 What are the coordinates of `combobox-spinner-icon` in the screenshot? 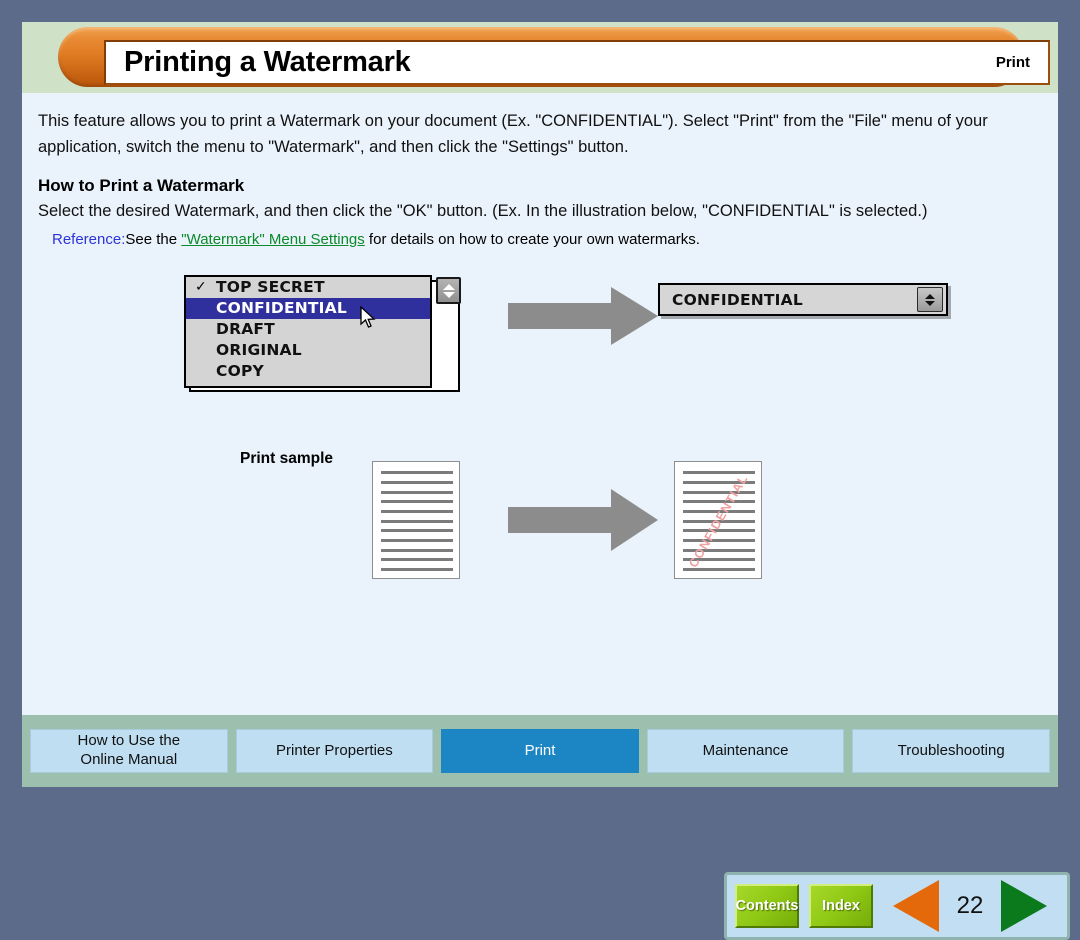 It's located at (930, 300).